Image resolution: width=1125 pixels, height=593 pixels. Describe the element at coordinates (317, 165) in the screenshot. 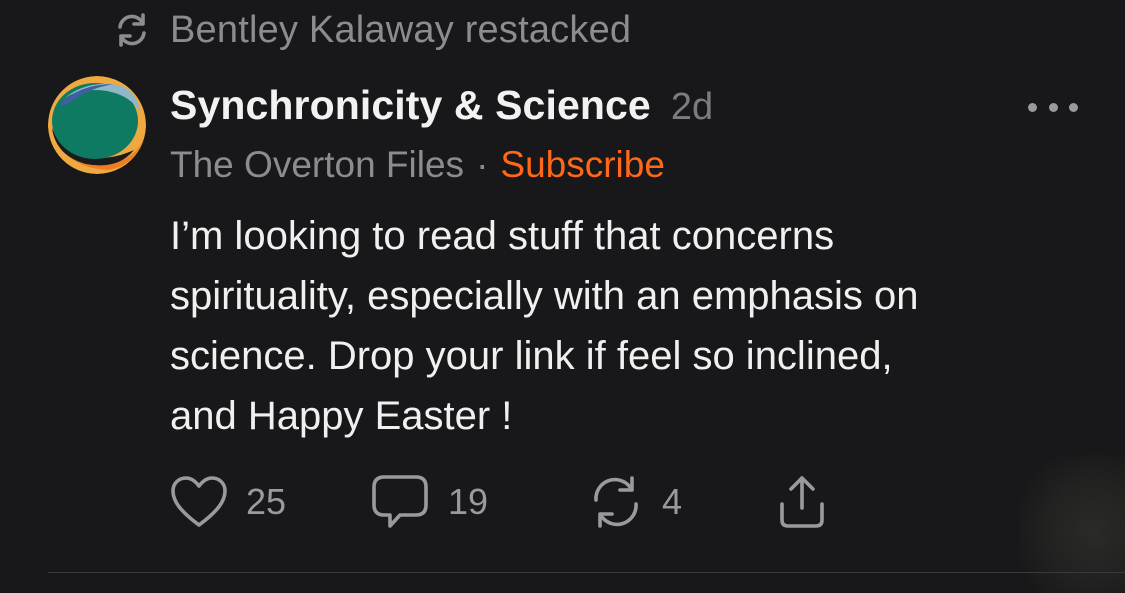

I see `publication-name: The Overton Files` at that location.